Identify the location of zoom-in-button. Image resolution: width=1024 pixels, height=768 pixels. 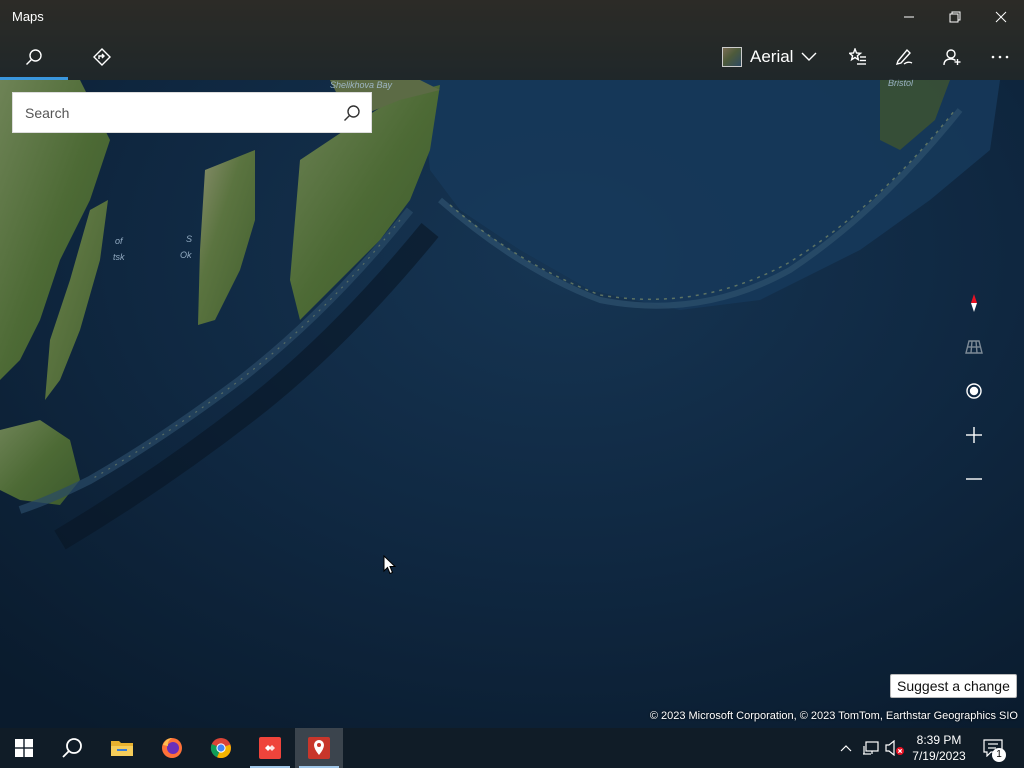
(974, 435).